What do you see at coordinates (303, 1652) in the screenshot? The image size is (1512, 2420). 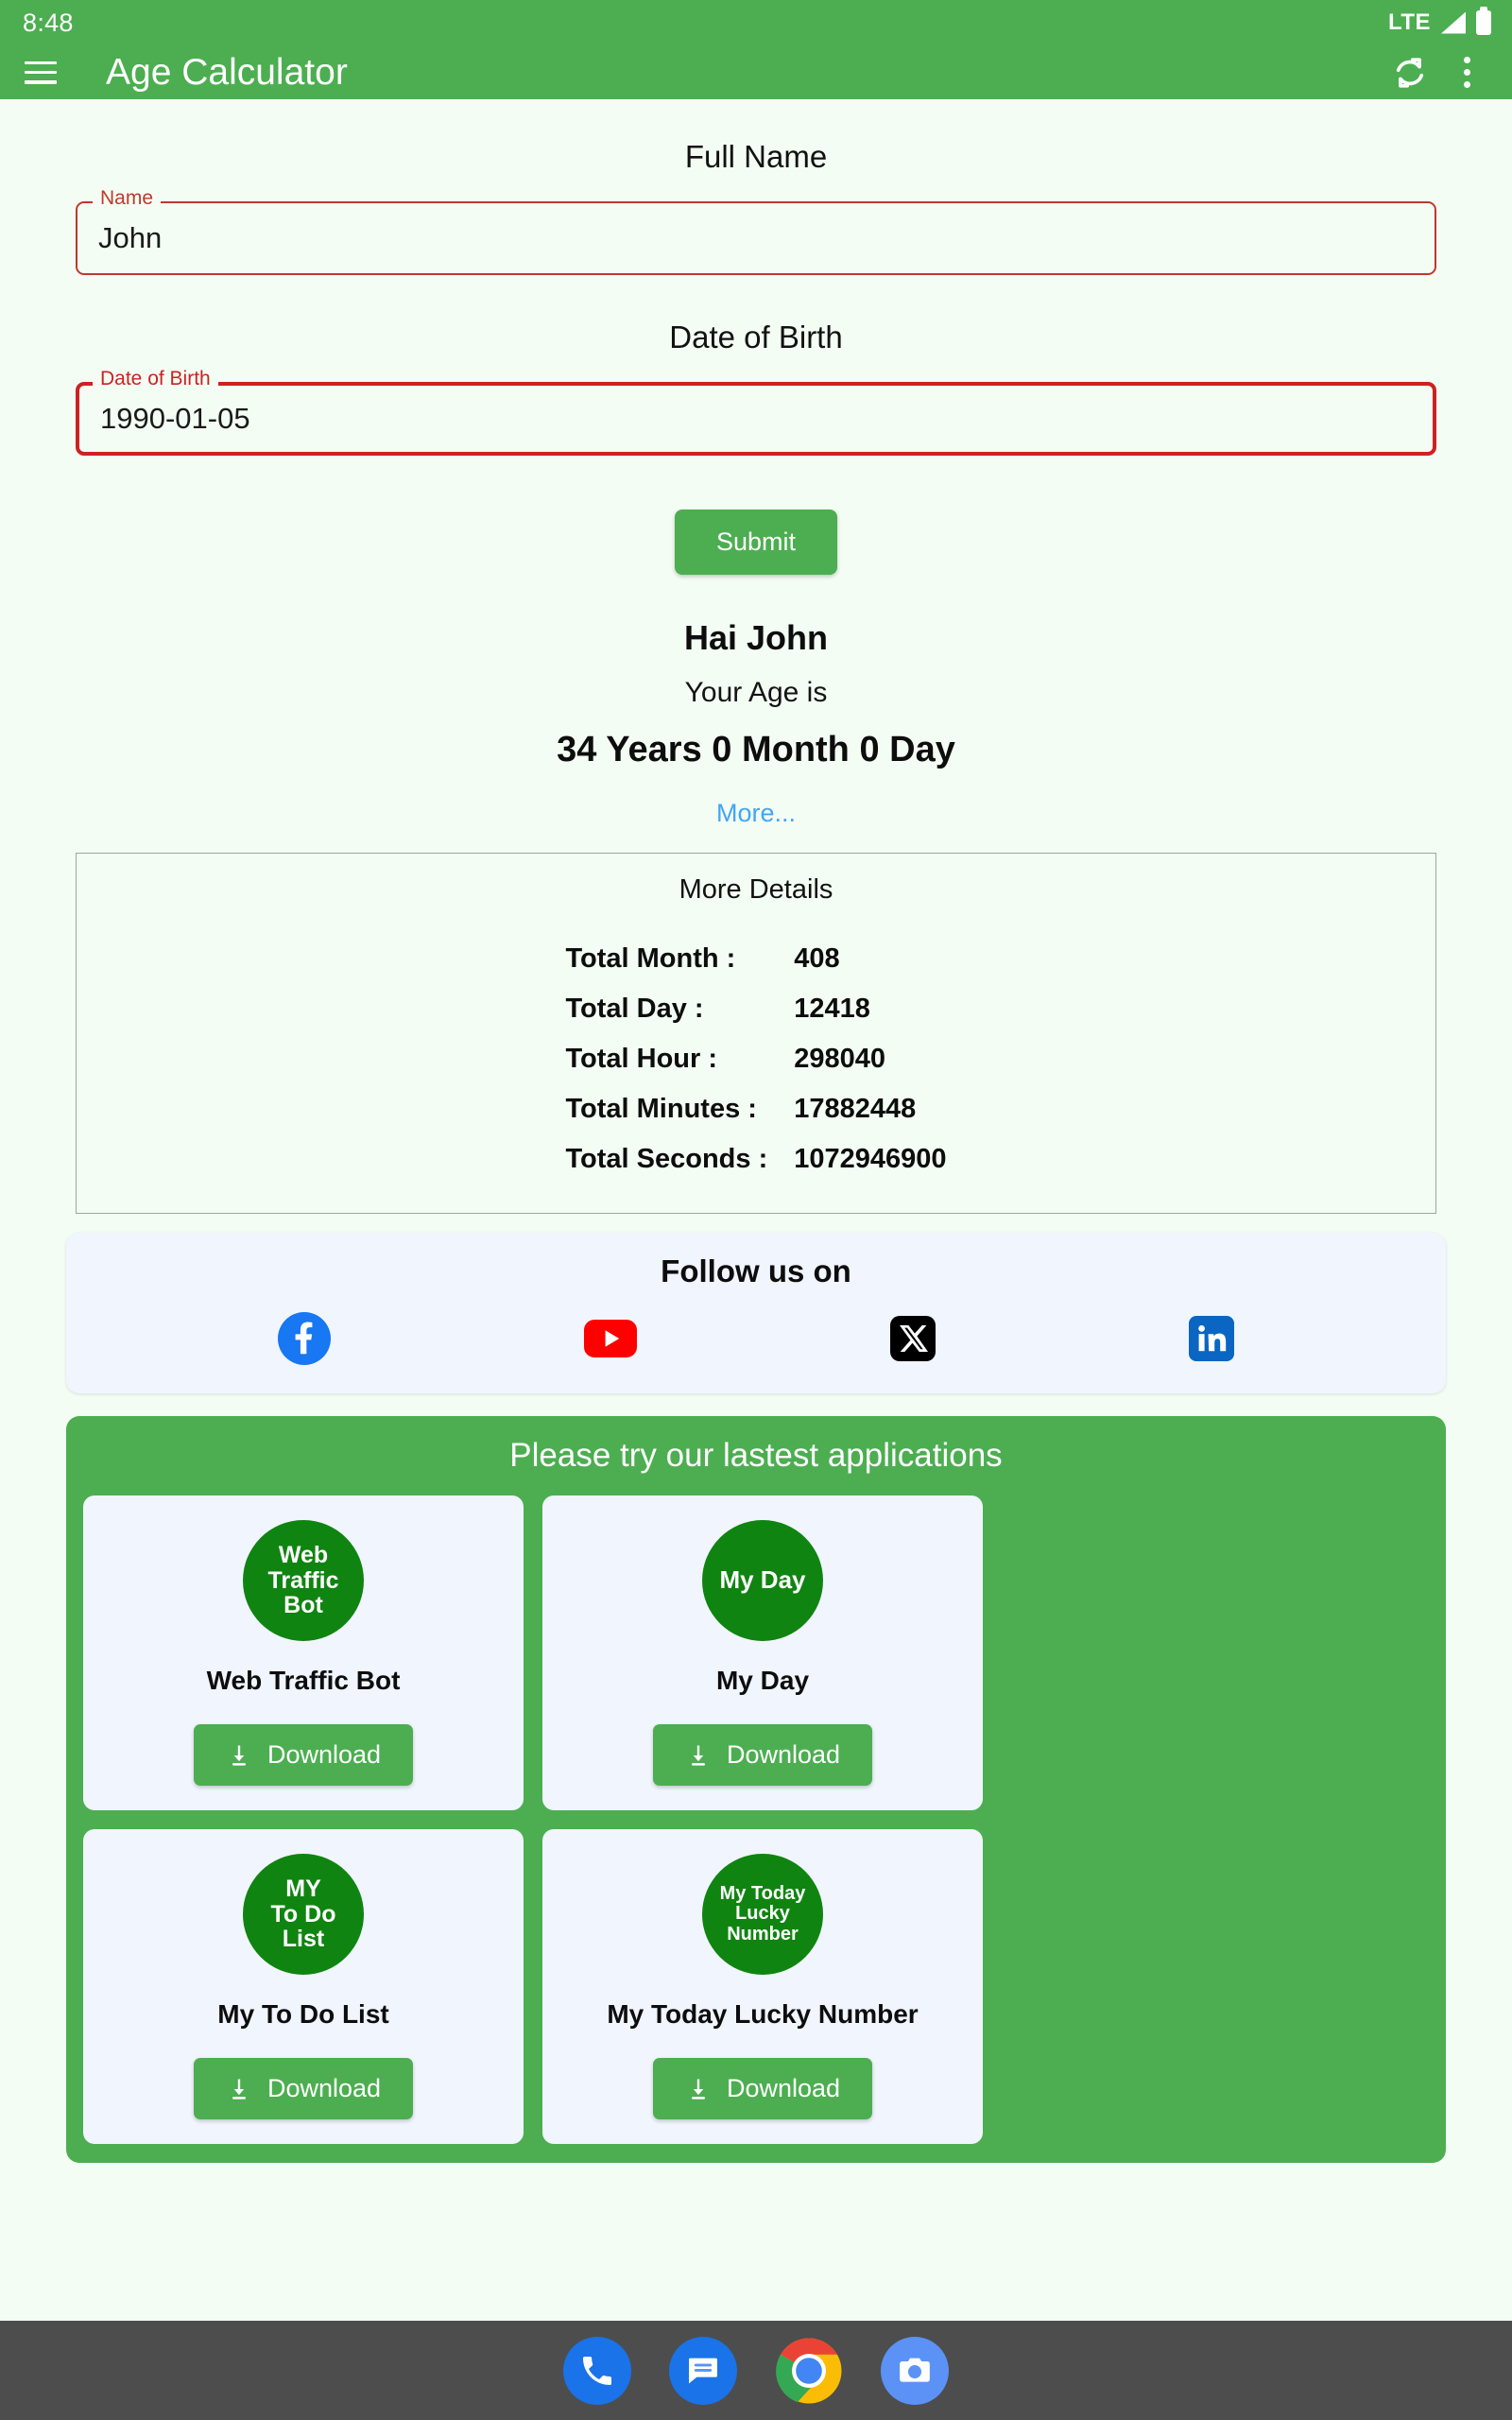 I see `app-card: Web Traffic Bot Web Traffic Bot Download` at bounding box center [303, 1652].